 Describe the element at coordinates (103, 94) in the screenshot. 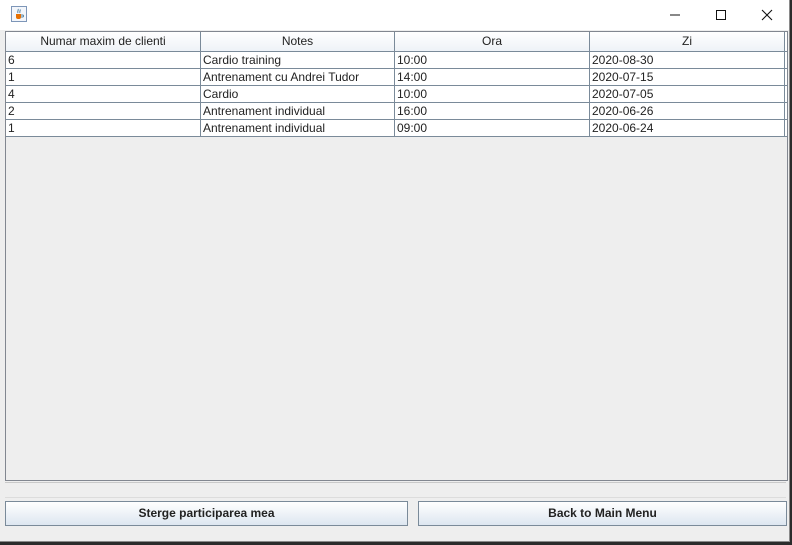

I see `cell-max-clients: 4` at that location.